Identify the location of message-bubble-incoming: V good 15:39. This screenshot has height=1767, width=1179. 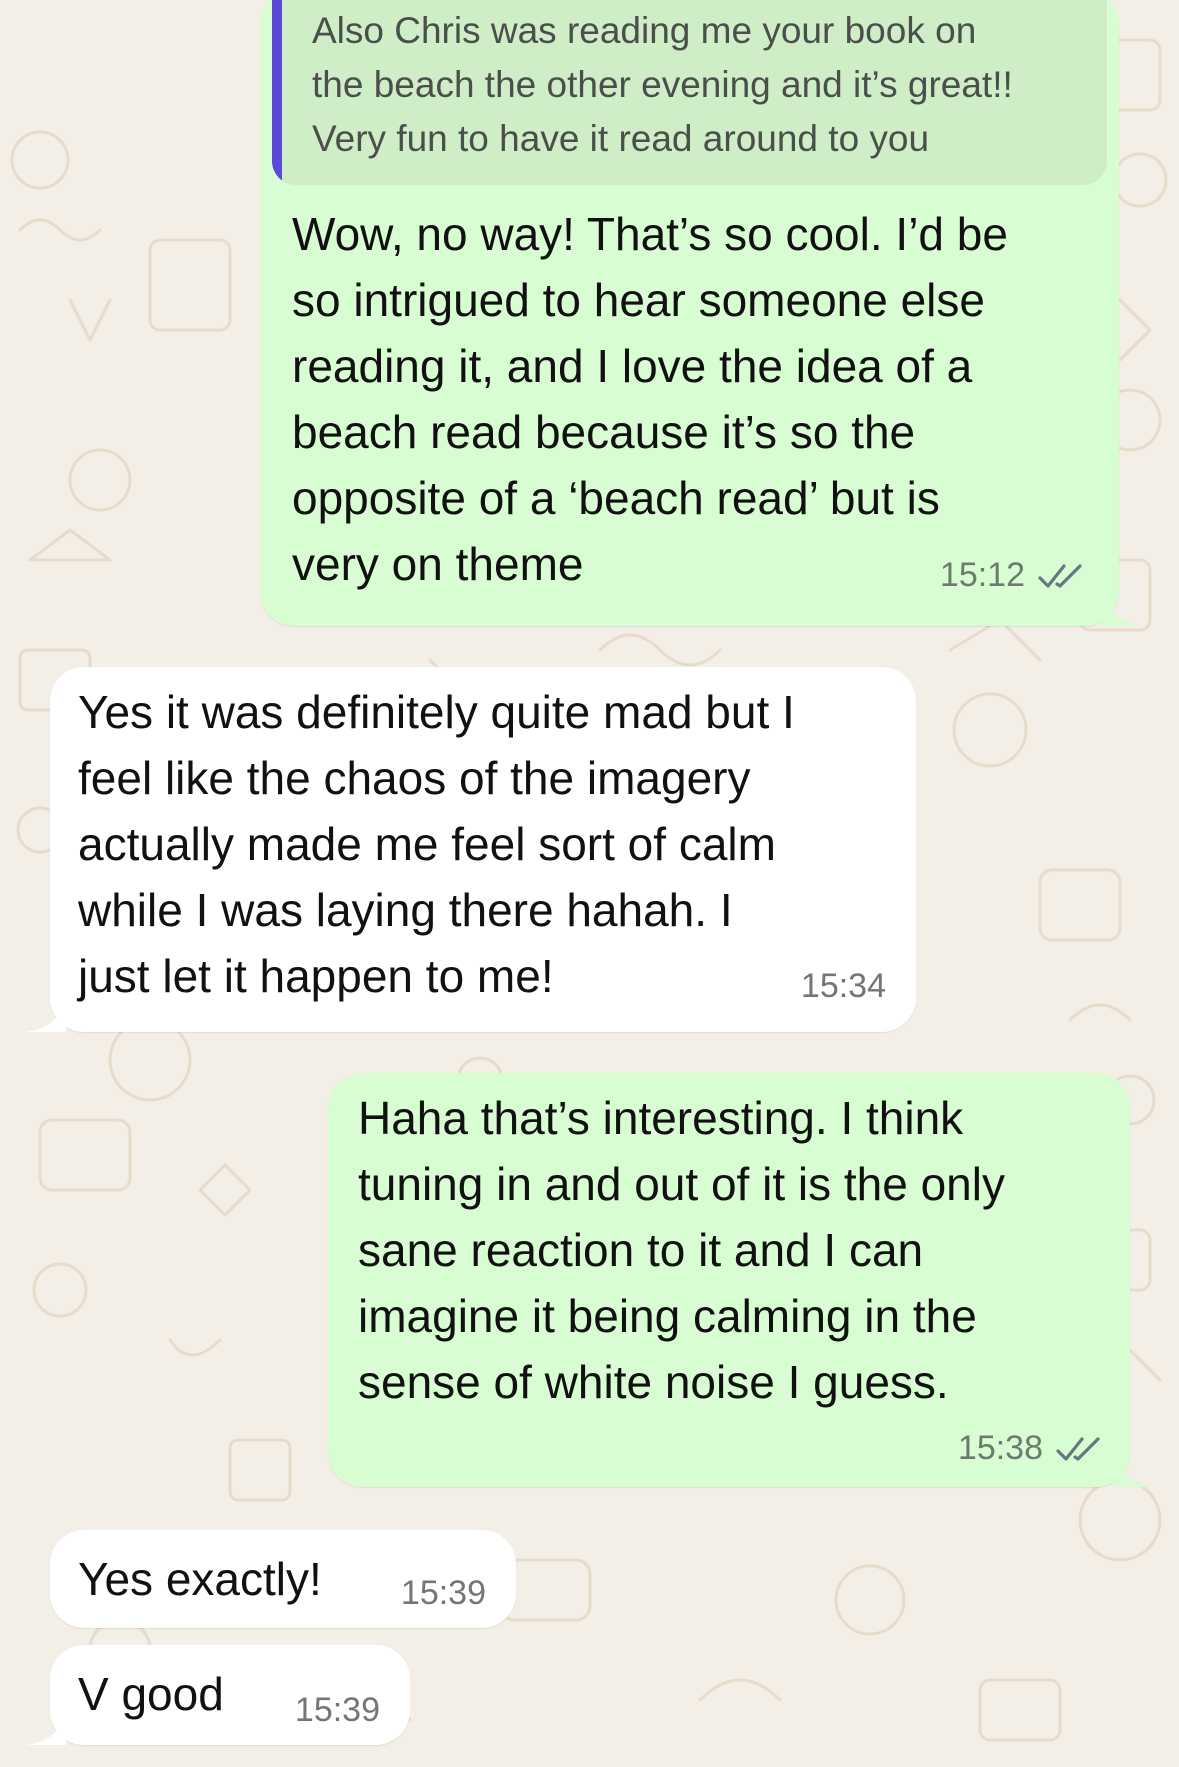
(218, 1695).